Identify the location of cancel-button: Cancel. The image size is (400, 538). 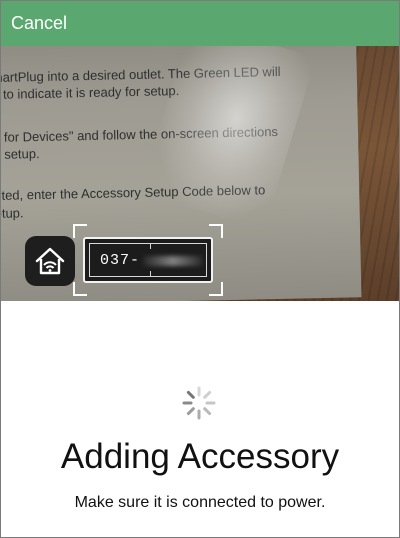
(39, 23).